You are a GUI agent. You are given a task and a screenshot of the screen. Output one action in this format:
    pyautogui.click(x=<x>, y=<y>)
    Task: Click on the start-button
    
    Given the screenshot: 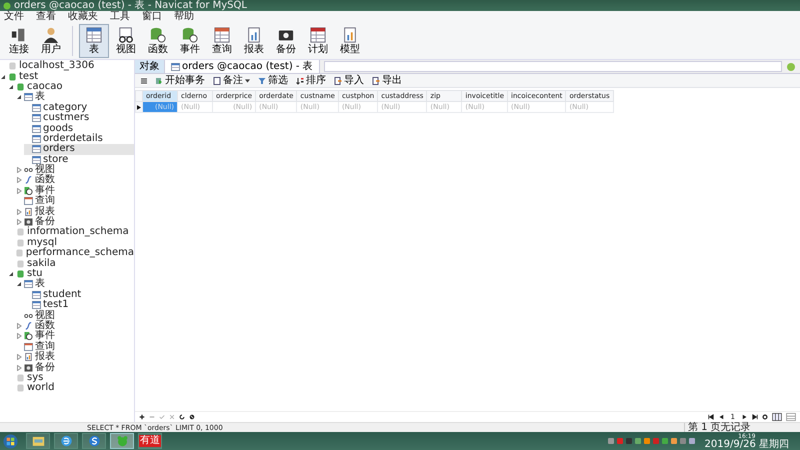 What is the action you would take?
    pyautogui.click(x=10, y=441)
    